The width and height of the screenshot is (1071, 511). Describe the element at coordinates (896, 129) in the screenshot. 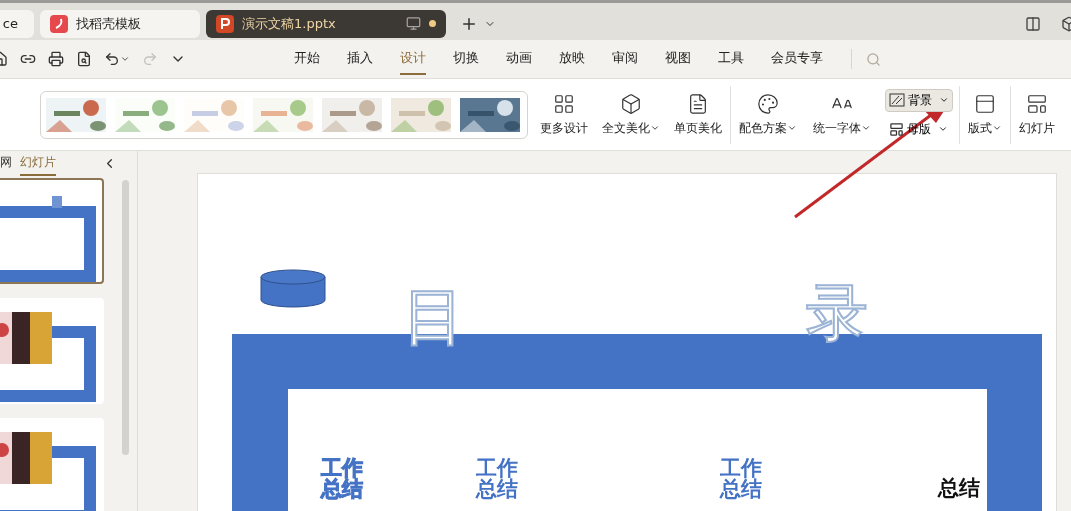

I see `master-icon` at that location.